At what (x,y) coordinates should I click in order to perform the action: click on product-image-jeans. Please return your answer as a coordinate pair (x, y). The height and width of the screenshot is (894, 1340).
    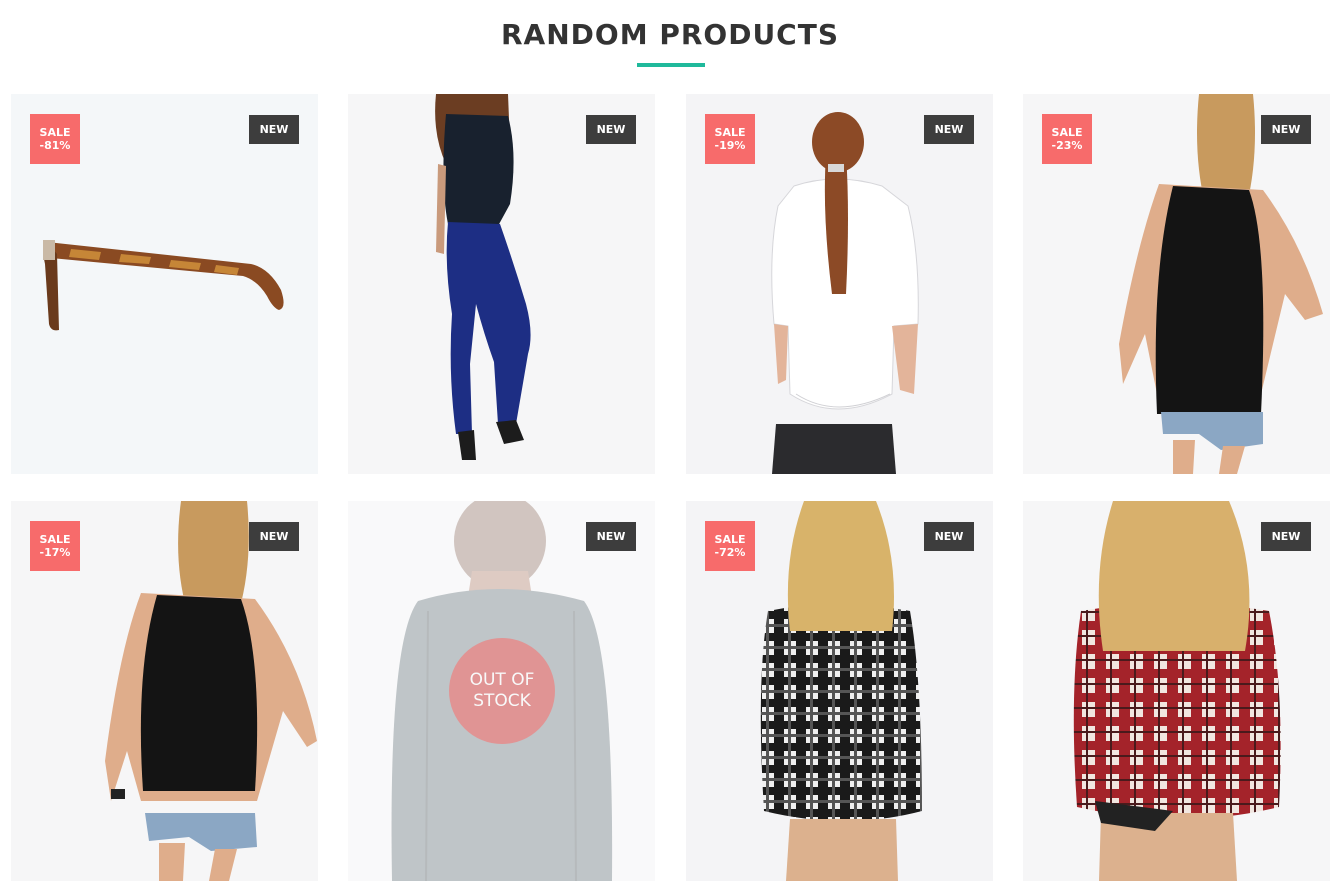
    Looking at the image, I should click on (501, 284).